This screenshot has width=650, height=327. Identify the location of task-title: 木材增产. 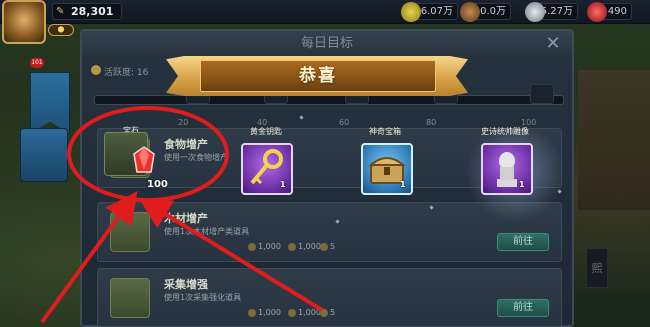
(186, 218).